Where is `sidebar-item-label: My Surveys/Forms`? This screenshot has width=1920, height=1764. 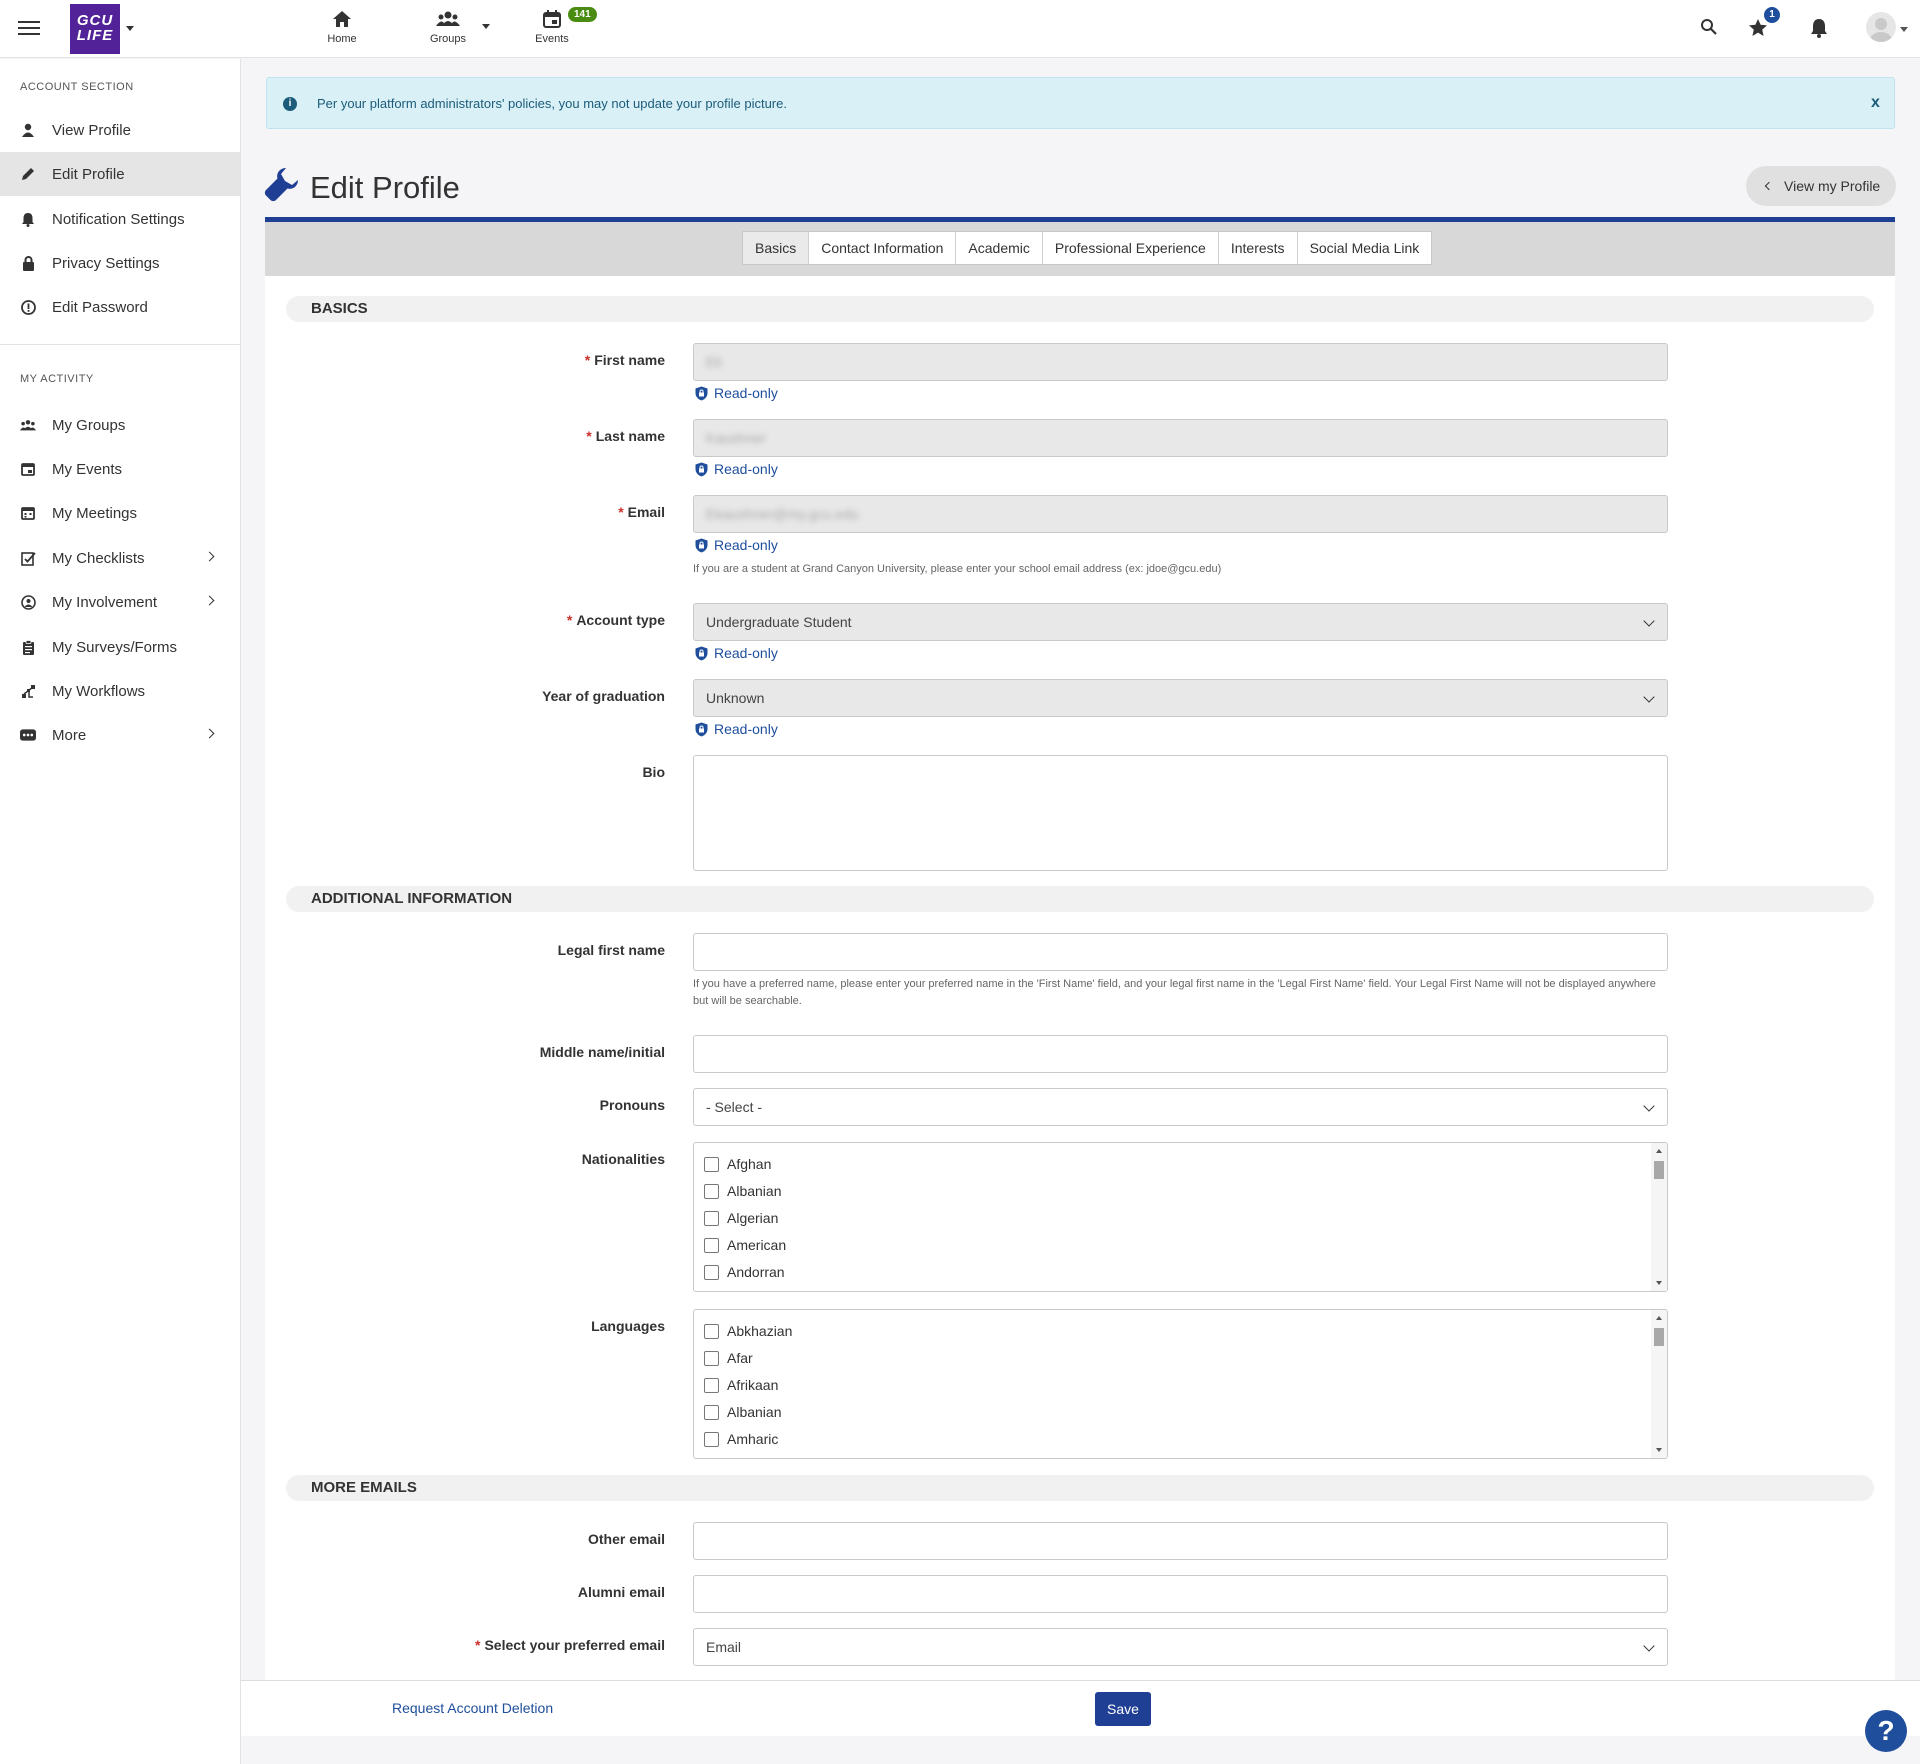
sidebar-item-label: My Surveys/Forms is located at coordinates (115, 647).